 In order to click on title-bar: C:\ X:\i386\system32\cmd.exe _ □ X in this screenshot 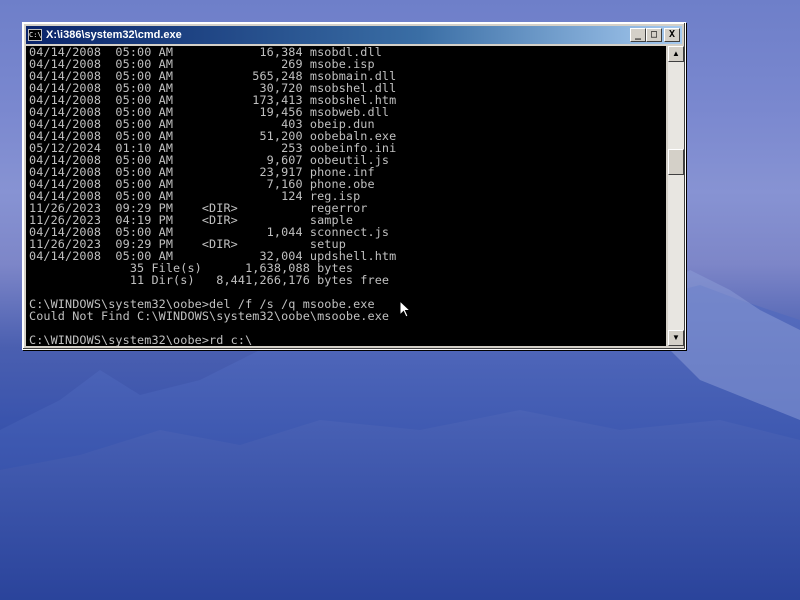, I will do `click(354, 35)`.